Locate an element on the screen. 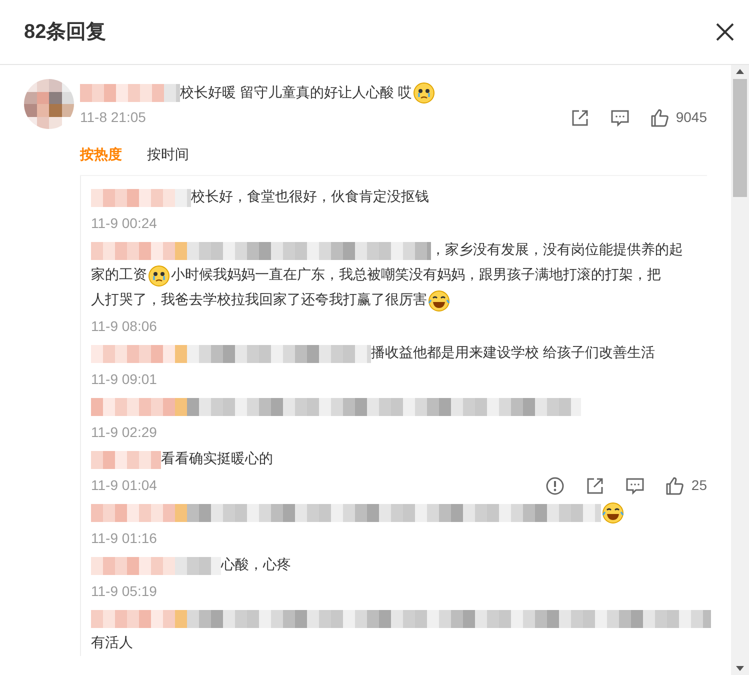 The image size is (749, 675). comment-text: ，家乡没有发展，没有岗位能提供养的起 is located at coordinates (557, 249).